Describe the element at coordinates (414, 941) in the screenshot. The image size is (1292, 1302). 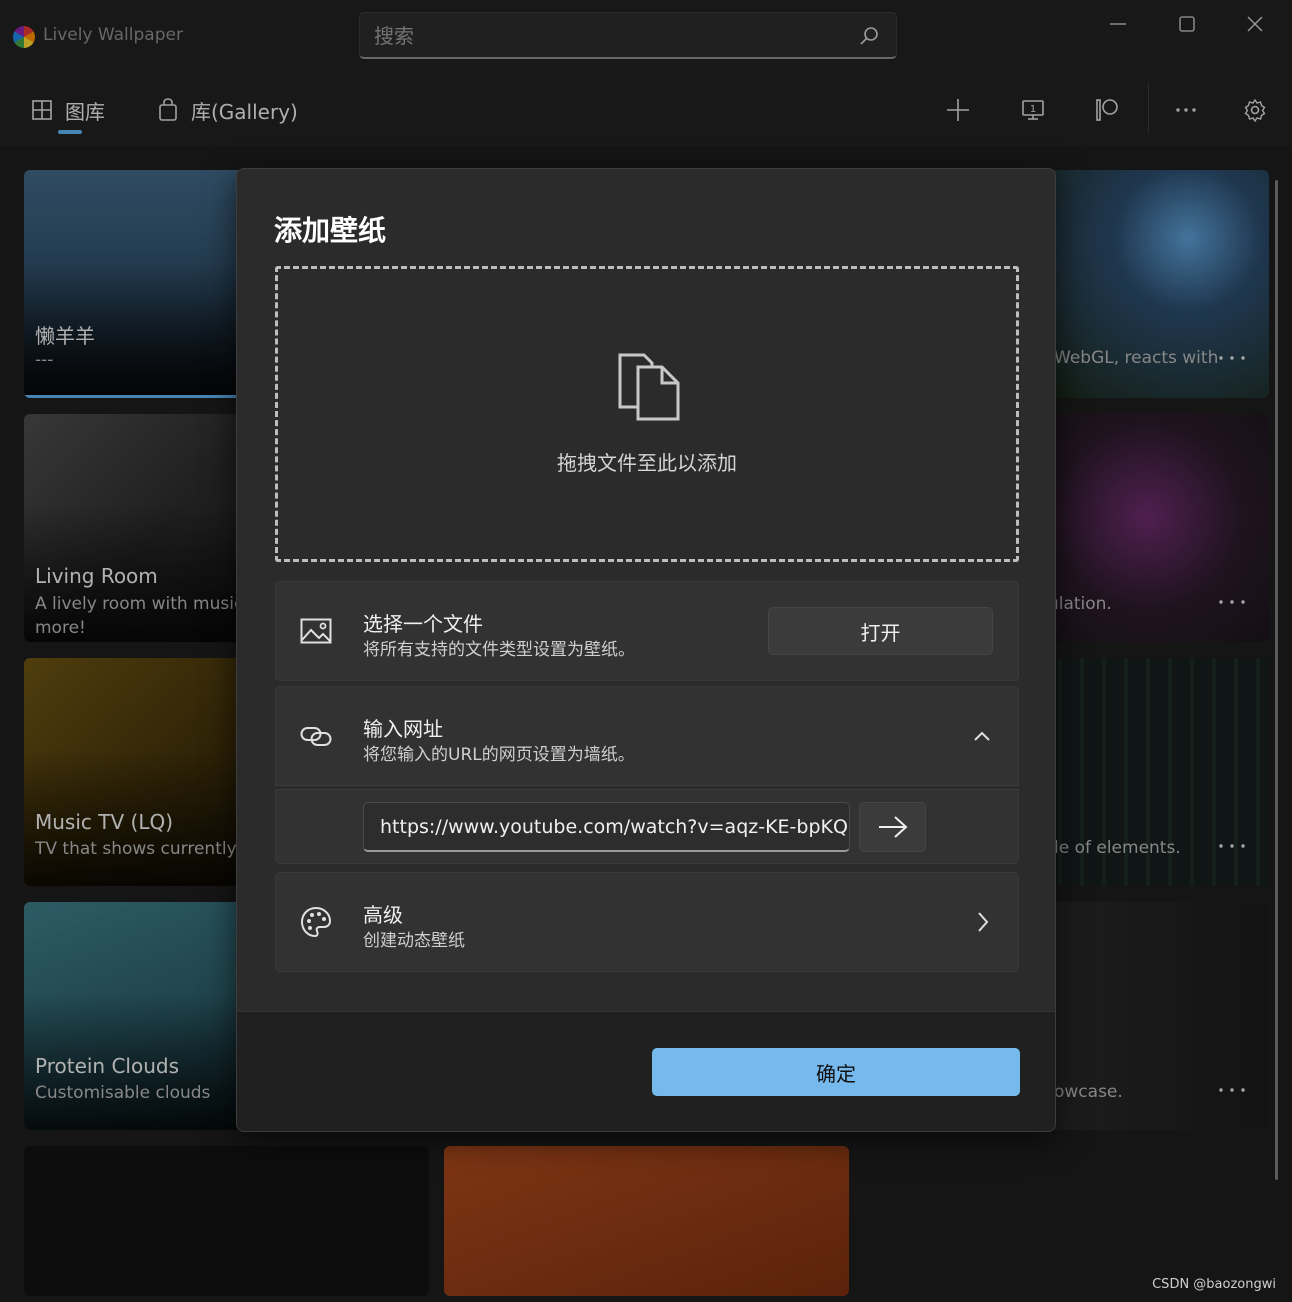
I see `advanced-subtitle: 创建动态壁纸` at that location.